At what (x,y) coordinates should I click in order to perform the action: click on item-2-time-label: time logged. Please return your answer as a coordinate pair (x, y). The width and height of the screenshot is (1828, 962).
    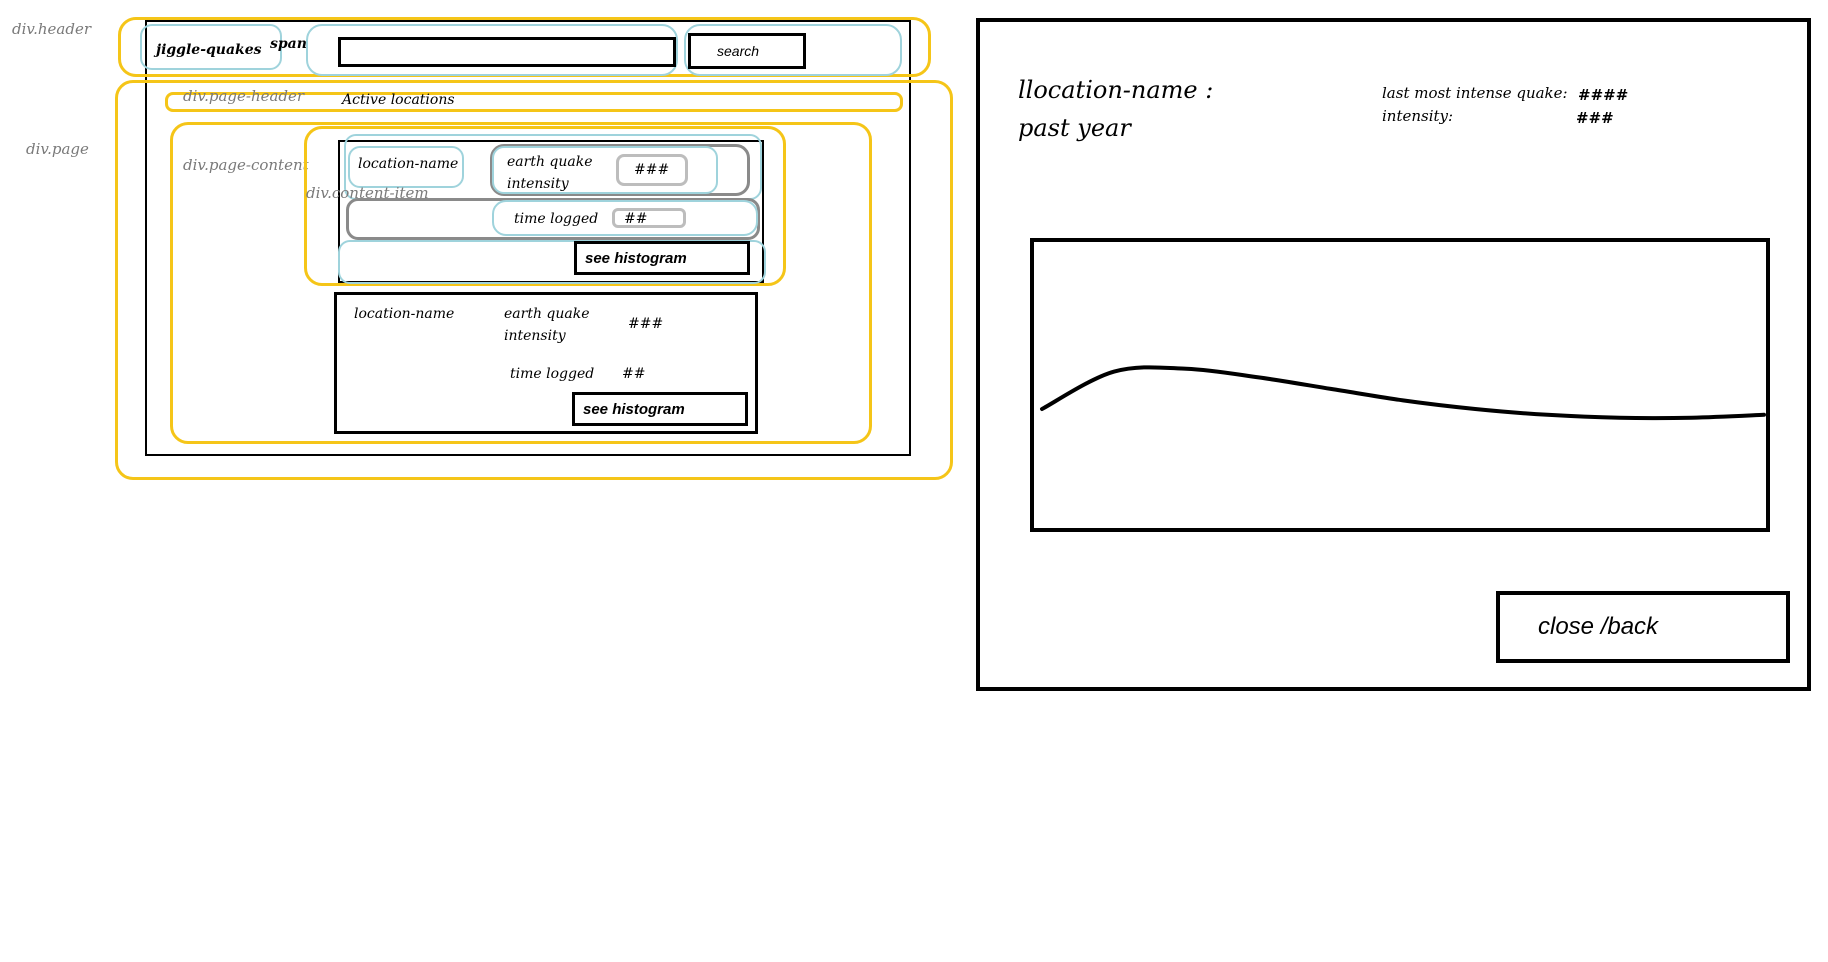
    Looking at the image, I should click on (552, 374).